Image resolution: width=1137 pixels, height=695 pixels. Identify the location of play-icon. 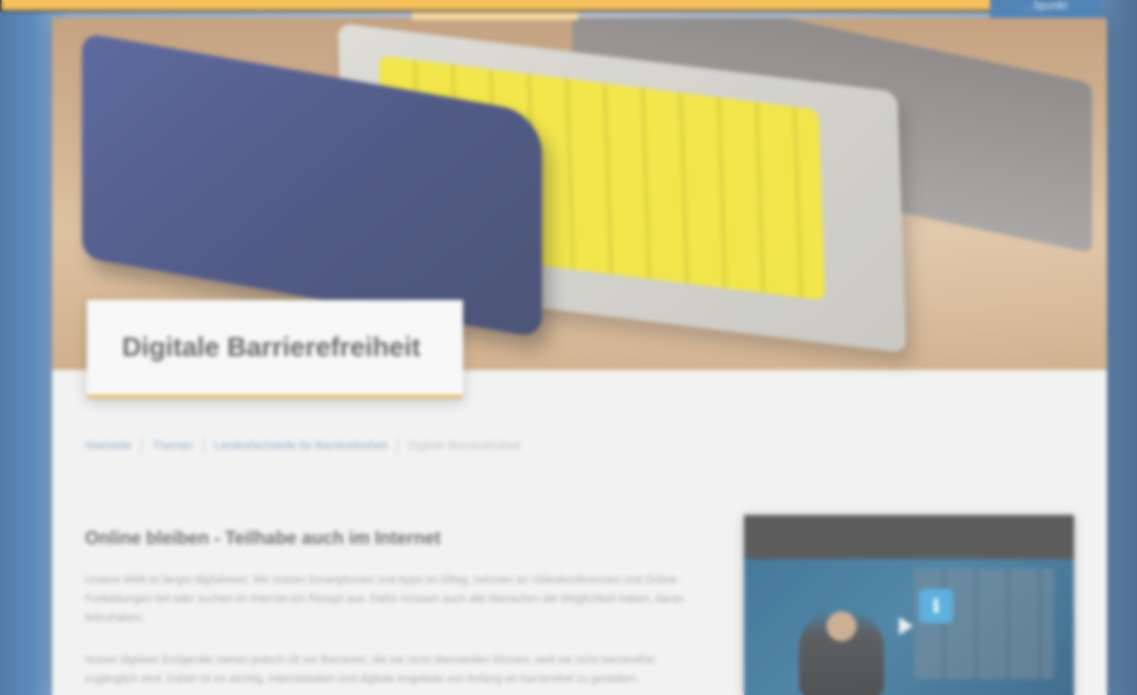
(906, 626).